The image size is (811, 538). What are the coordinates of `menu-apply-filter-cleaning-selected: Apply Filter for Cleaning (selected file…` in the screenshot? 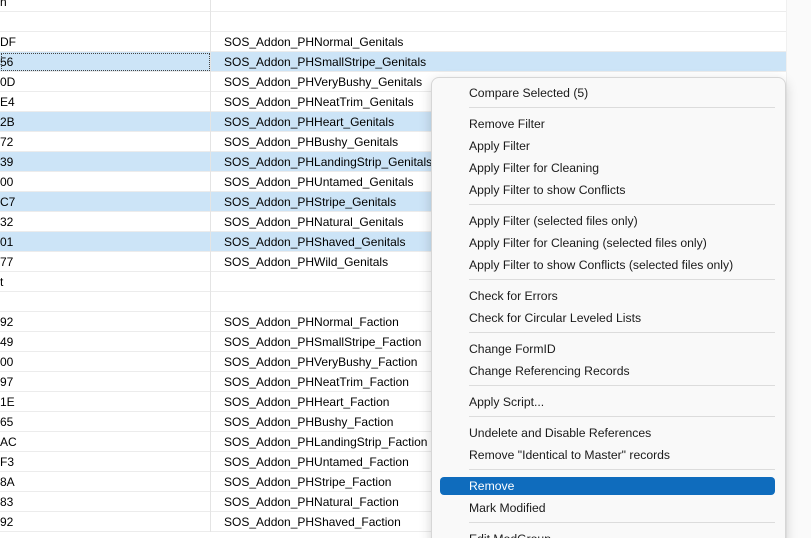 It's located at (607, 243).